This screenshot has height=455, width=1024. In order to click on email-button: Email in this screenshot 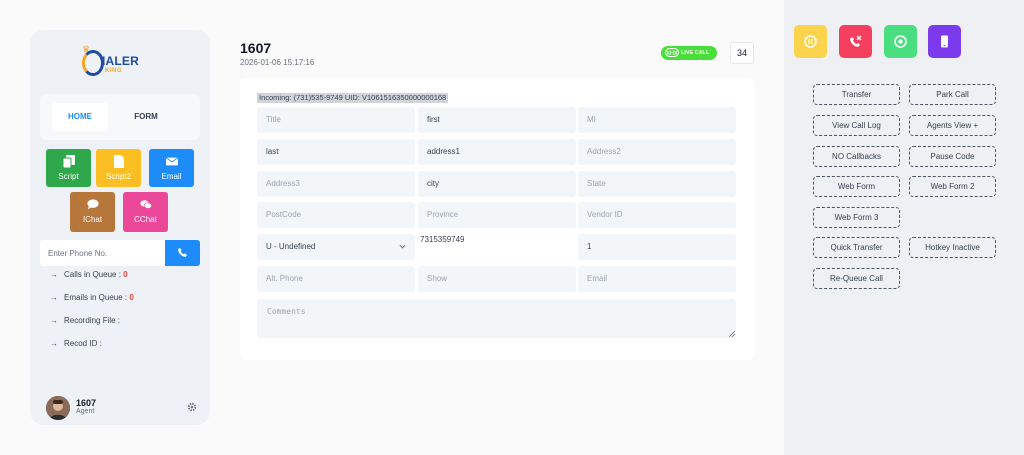, I will do `click(171, 168)`.